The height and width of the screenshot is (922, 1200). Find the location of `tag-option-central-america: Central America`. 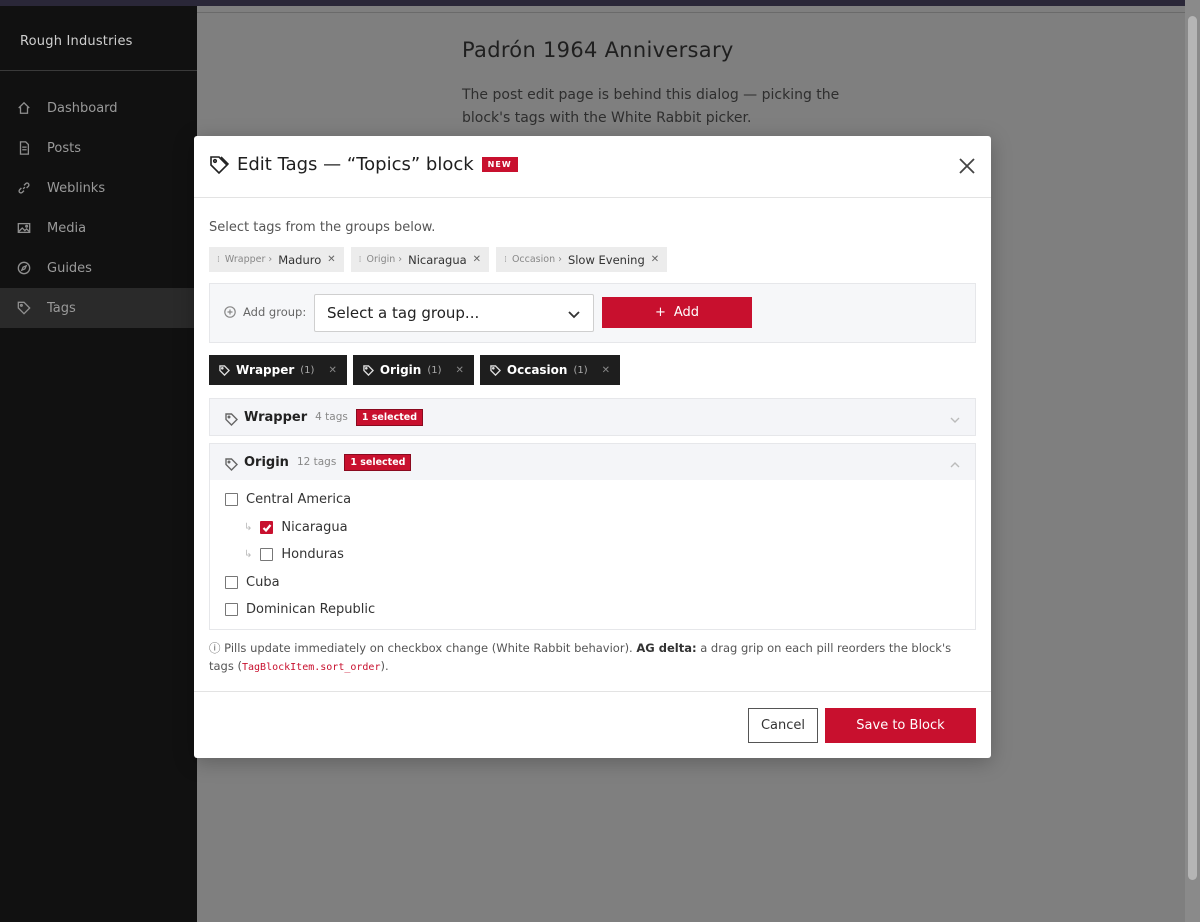

tag-option-central-america: Central America is located at coordinates (288, 499).